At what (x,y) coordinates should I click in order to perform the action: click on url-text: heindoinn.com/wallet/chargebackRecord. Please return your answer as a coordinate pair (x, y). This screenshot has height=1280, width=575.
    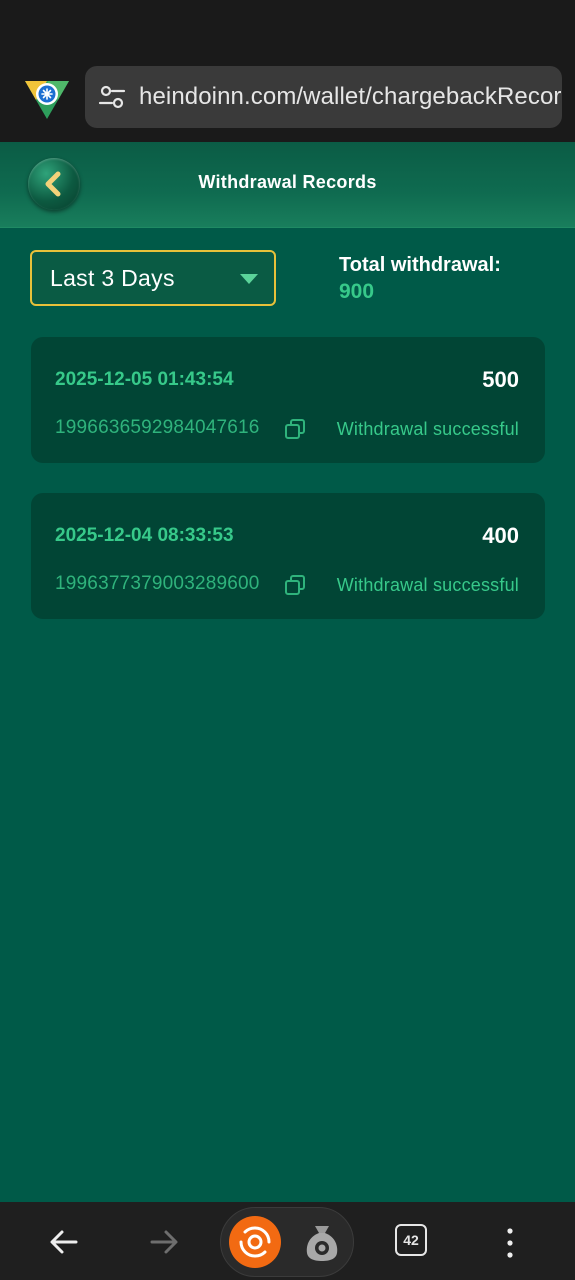
    Looking at the image, I should click on (350, 97).